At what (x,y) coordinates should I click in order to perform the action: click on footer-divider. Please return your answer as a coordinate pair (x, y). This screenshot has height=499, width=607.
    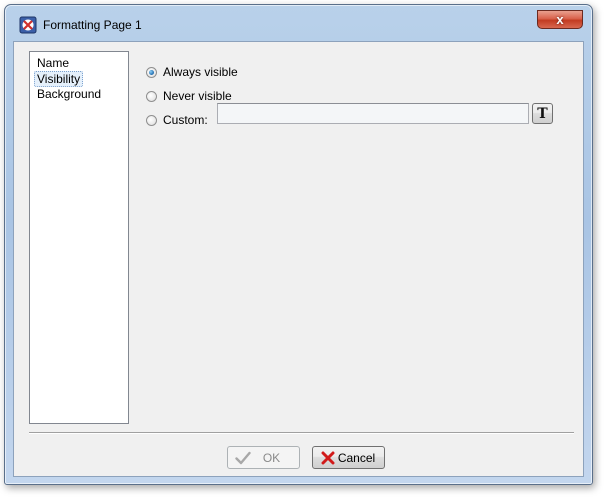
    Looking at the image, I should click on (301, 433).